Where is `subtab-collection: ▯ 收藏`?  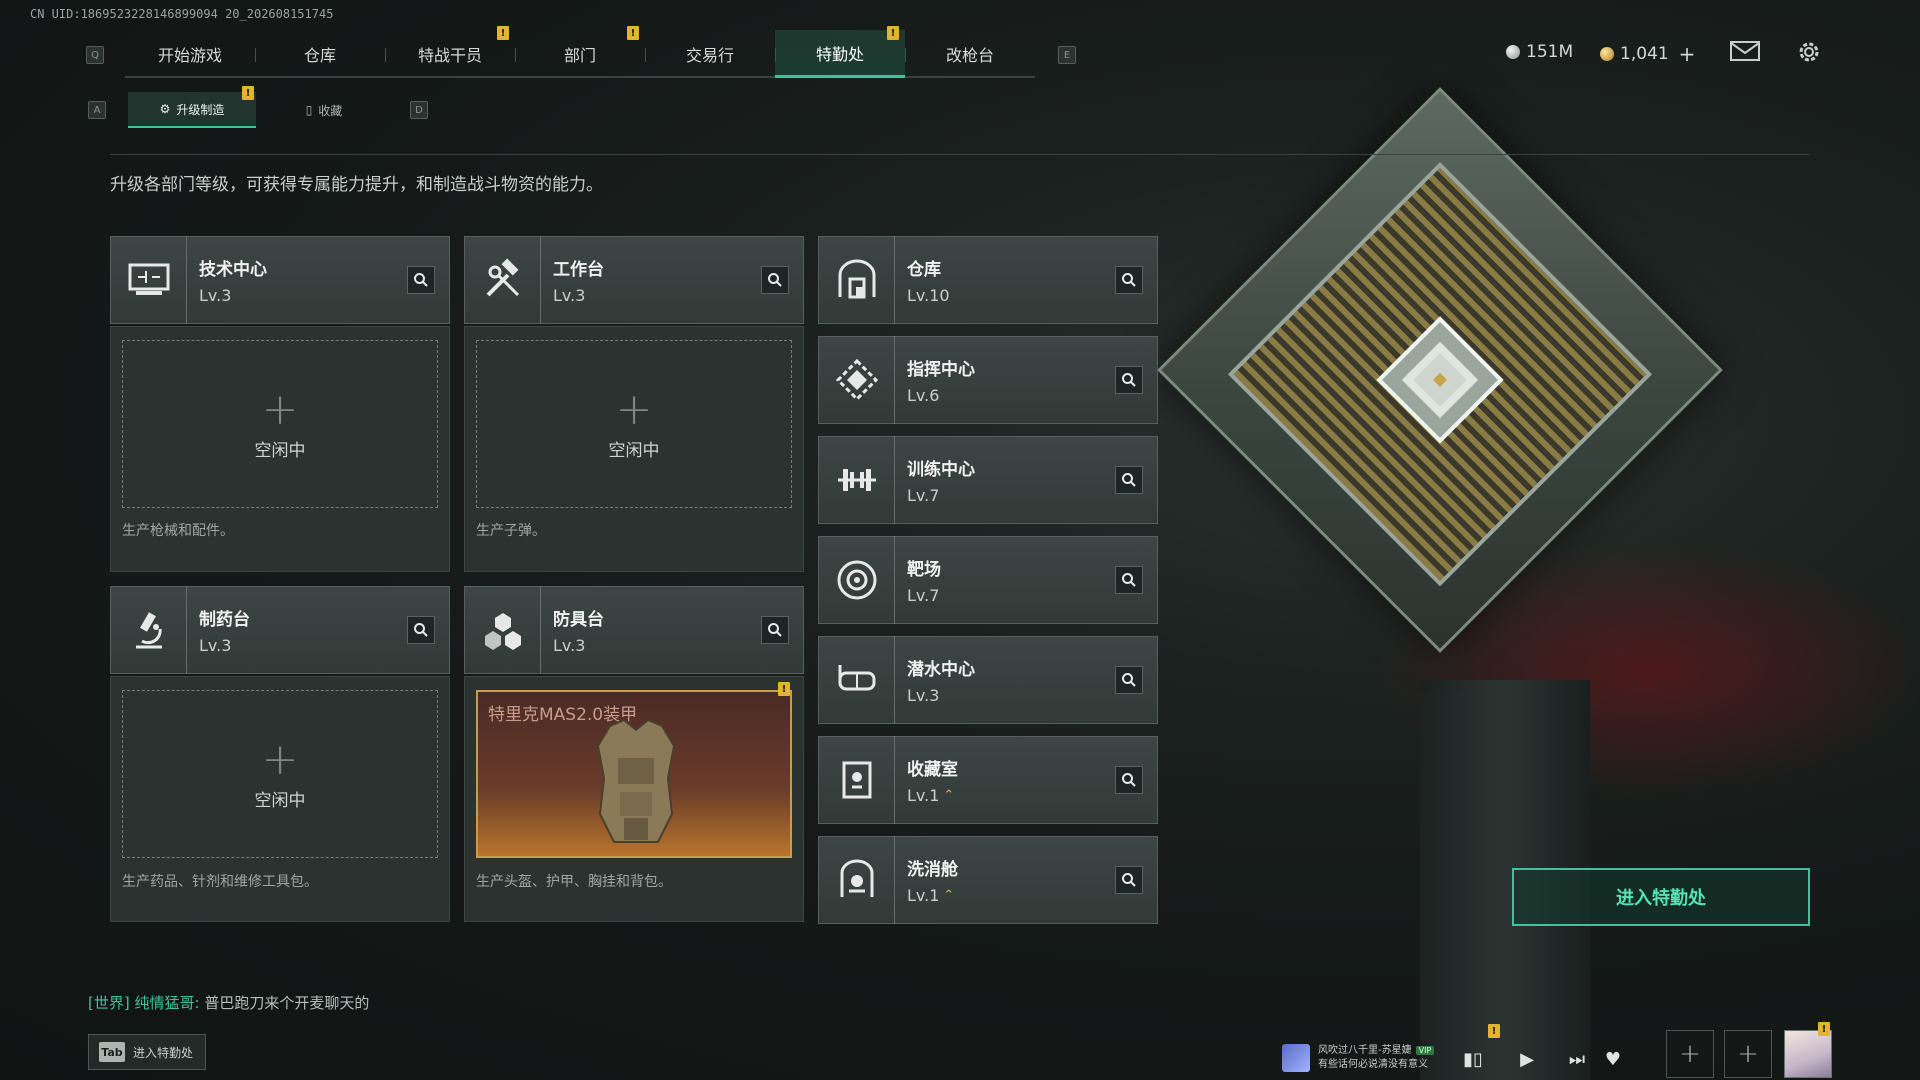 subtab-collection: ▯ 收藏 is located at coordinates (324, 110).